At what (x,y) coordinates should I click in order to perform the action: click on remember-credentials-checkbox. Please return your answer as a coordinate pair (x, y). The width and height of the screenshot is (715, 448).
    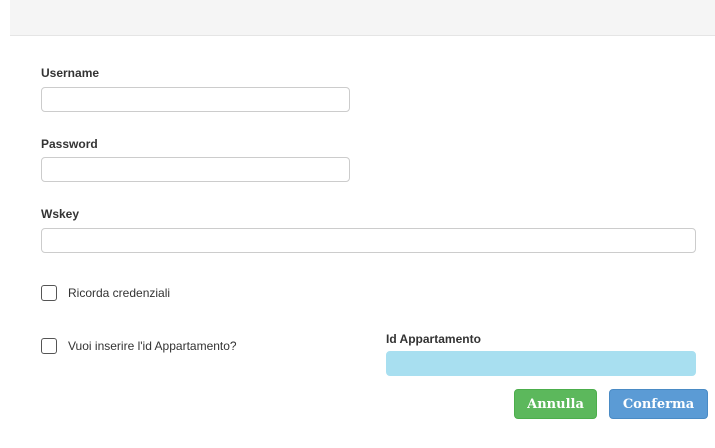
    Looking at the image, I should click on (49, 293).